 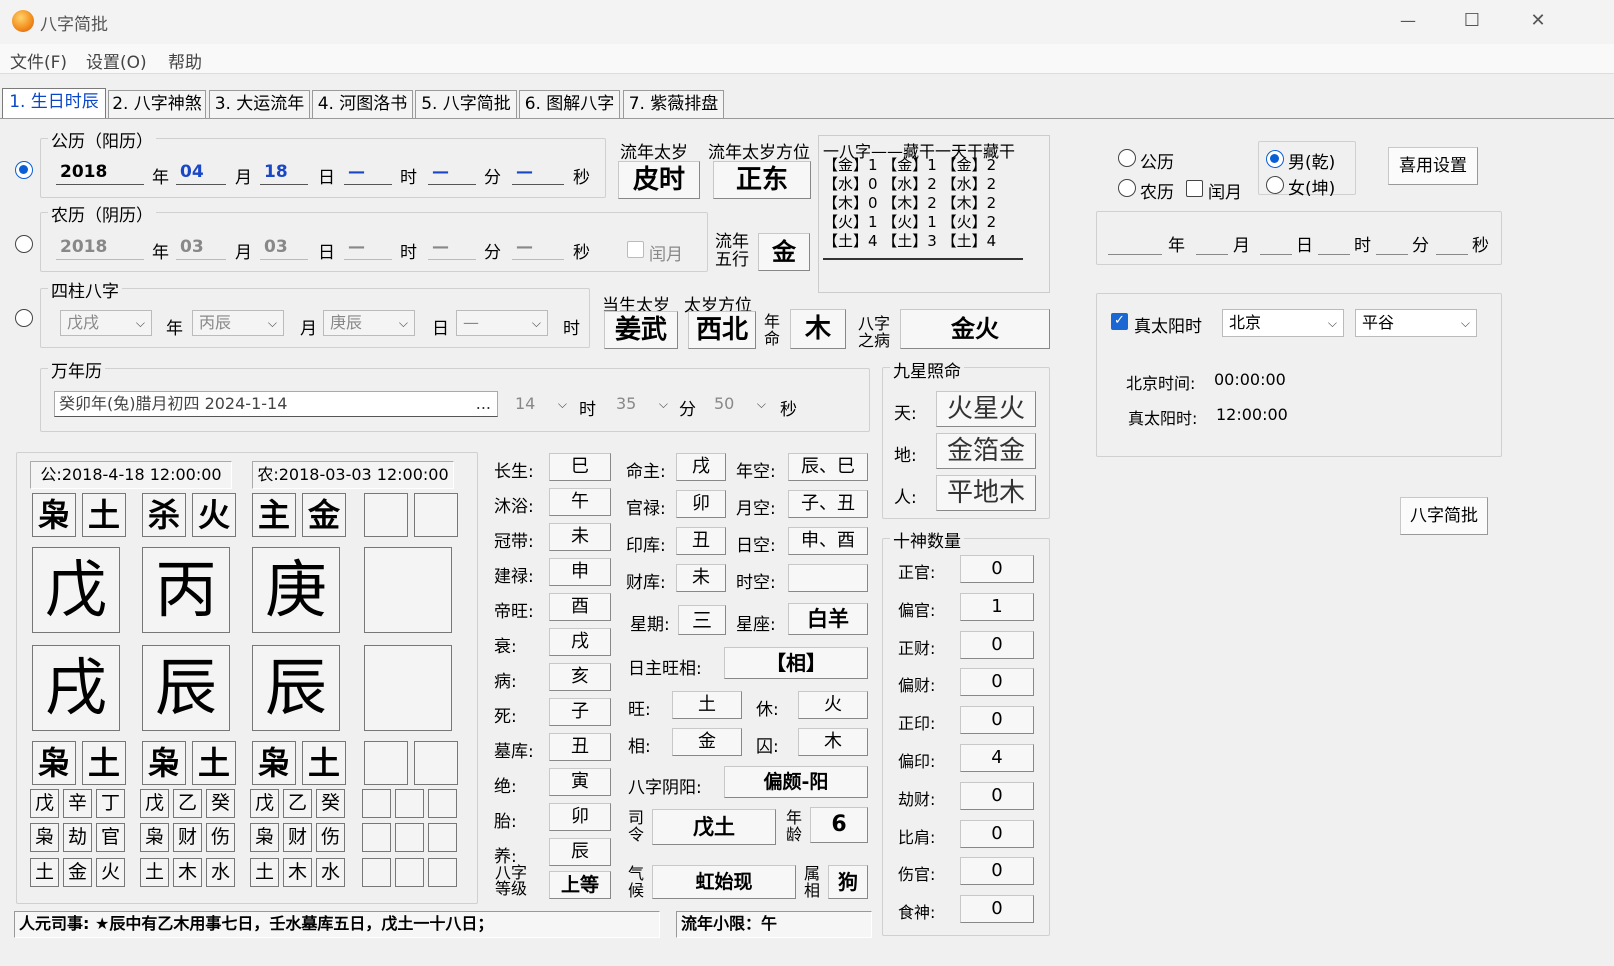 I want to click on right-second-field, so click(x=1452, y=242).